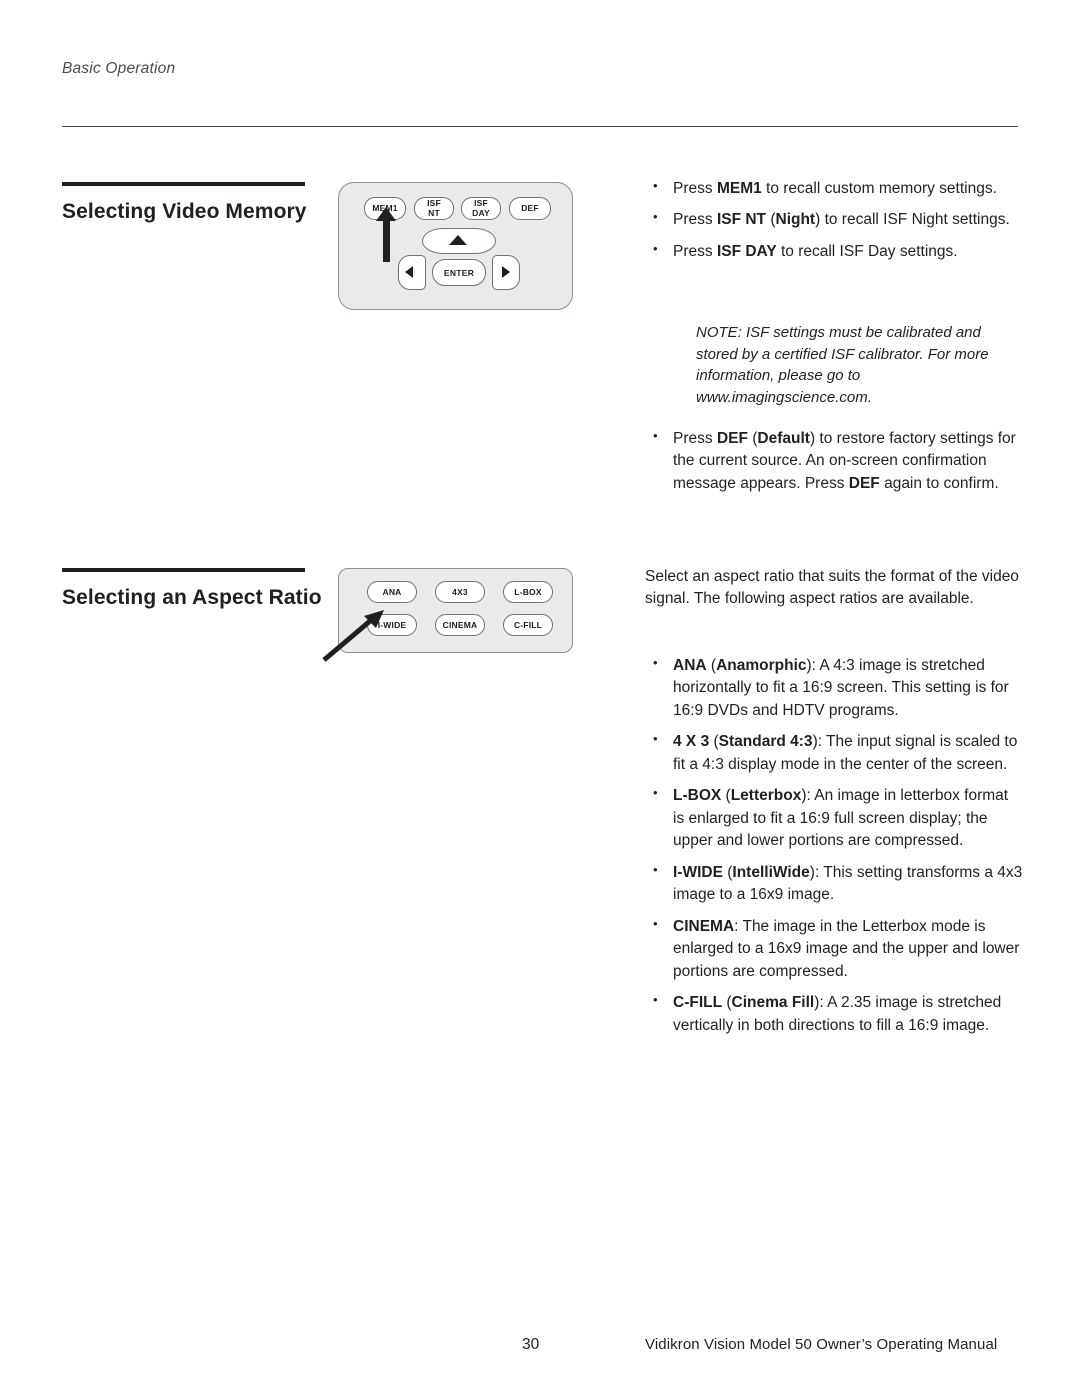 The image size is (1080, 1397). What do you see at coordinates (458, 240) in the screenshot?
I see `triangle-up-icon` at bounding box center [458, 240].